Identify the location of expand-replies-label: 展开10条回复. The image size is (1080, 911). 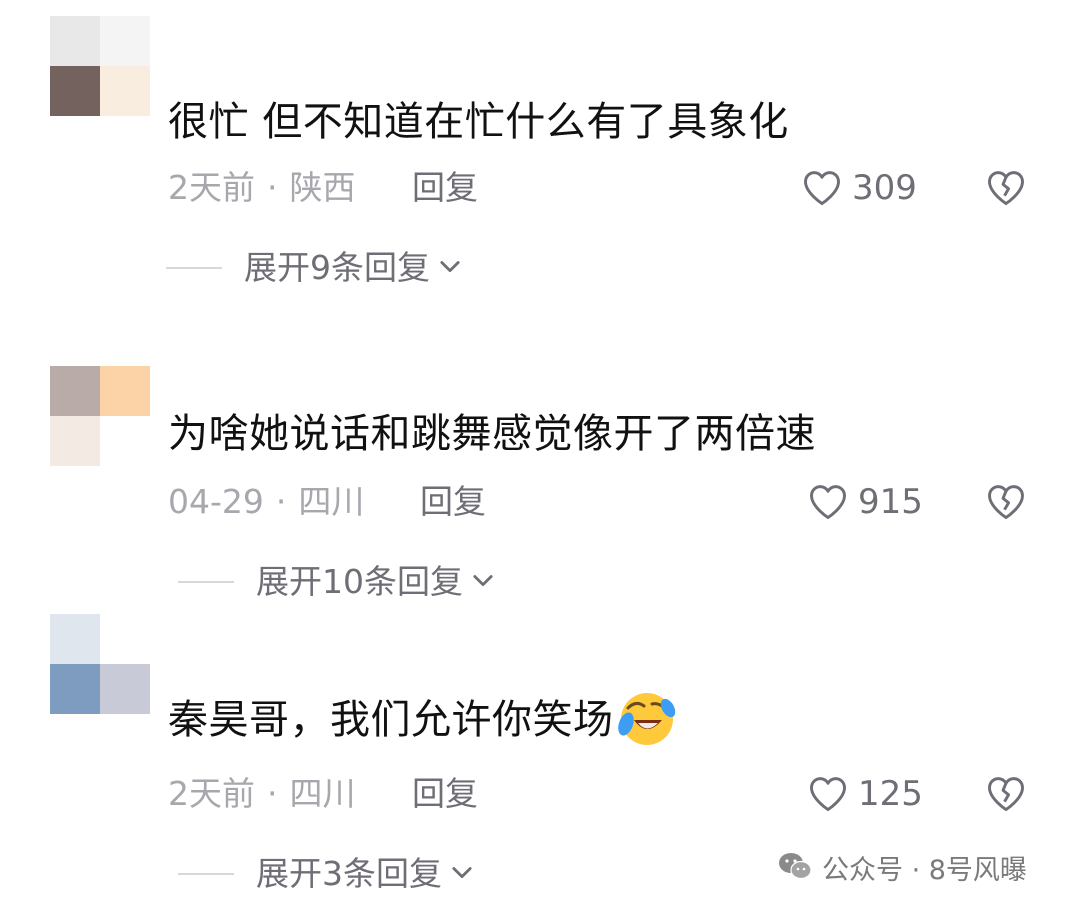
(359, 581).